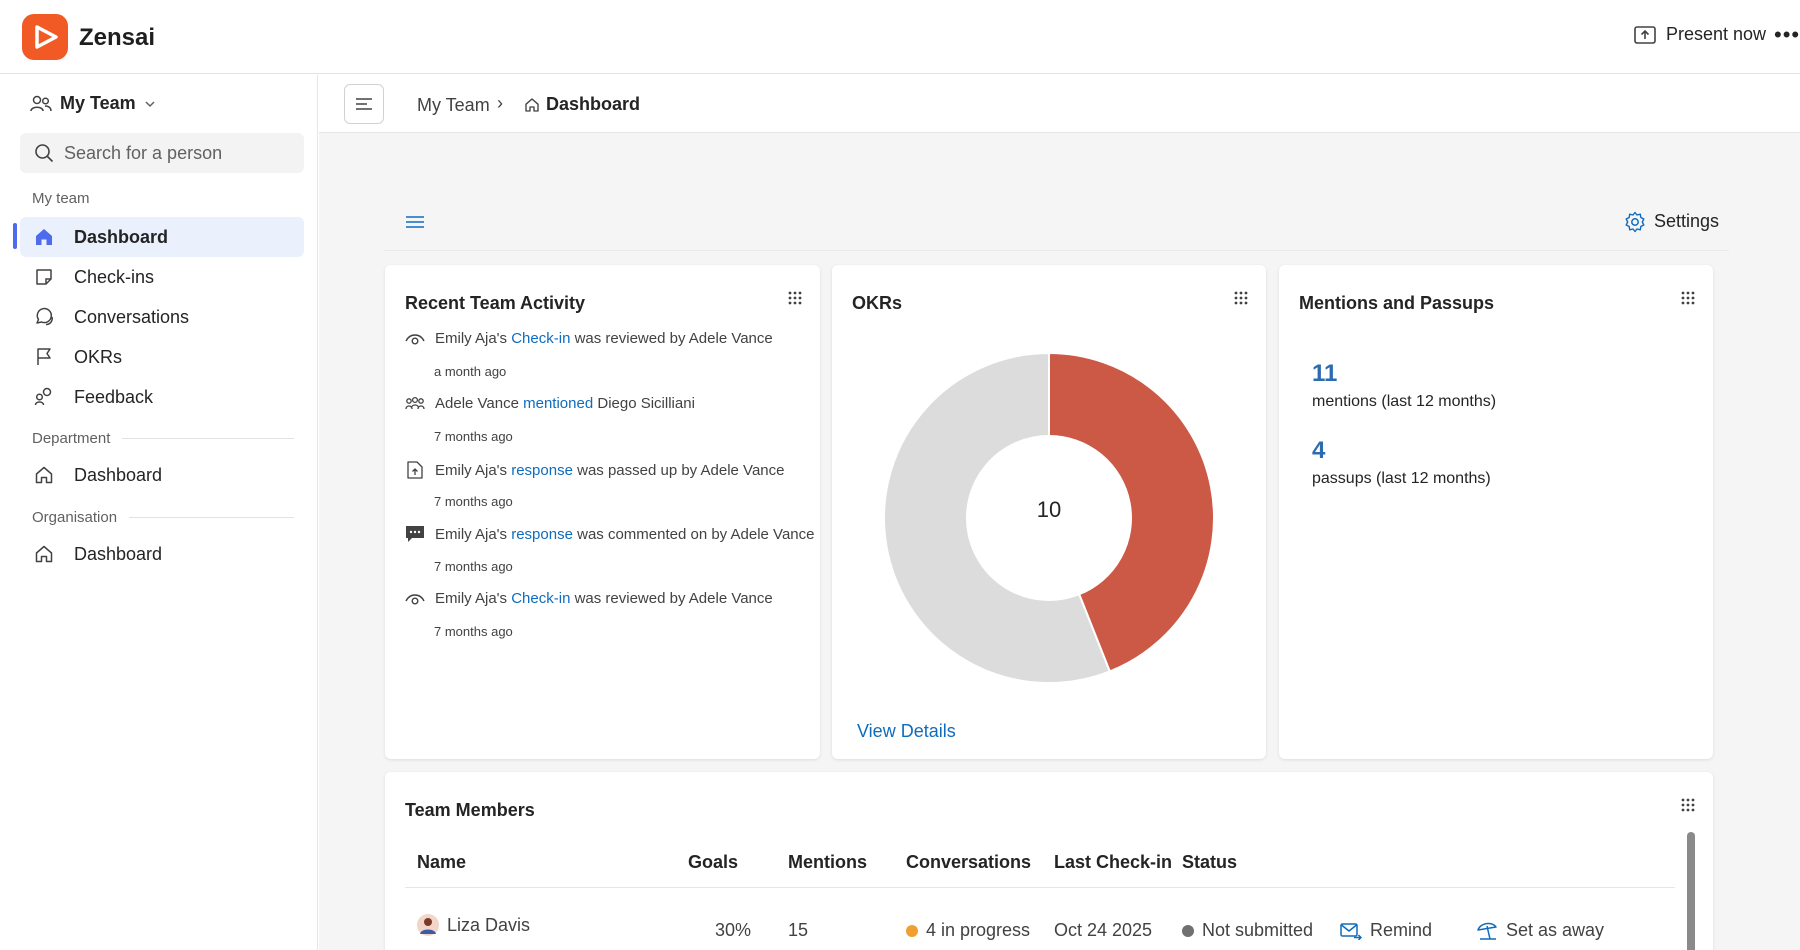 This screenshot has height=950, width=1800. Describe the element at coordinates (1787, 35) in the screenshot. I see `more-options-icon: •••` at that location.